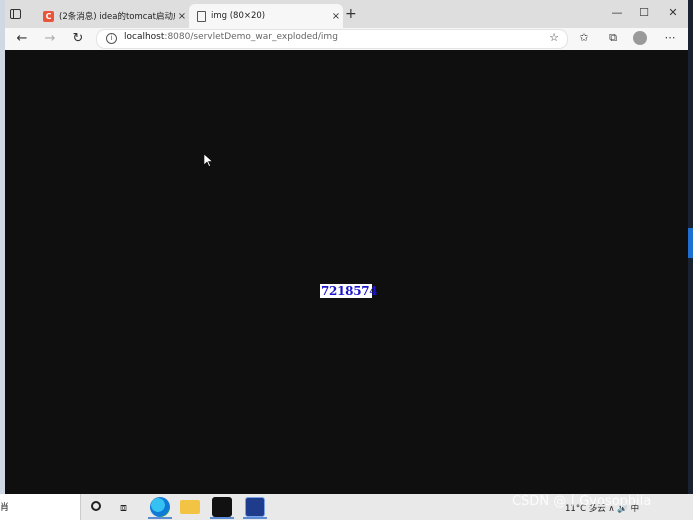 The image size is (693, 520). Describe the element at coordinates (78, 39) in the screenshot. I see `reload-icon: ↻` at that location.